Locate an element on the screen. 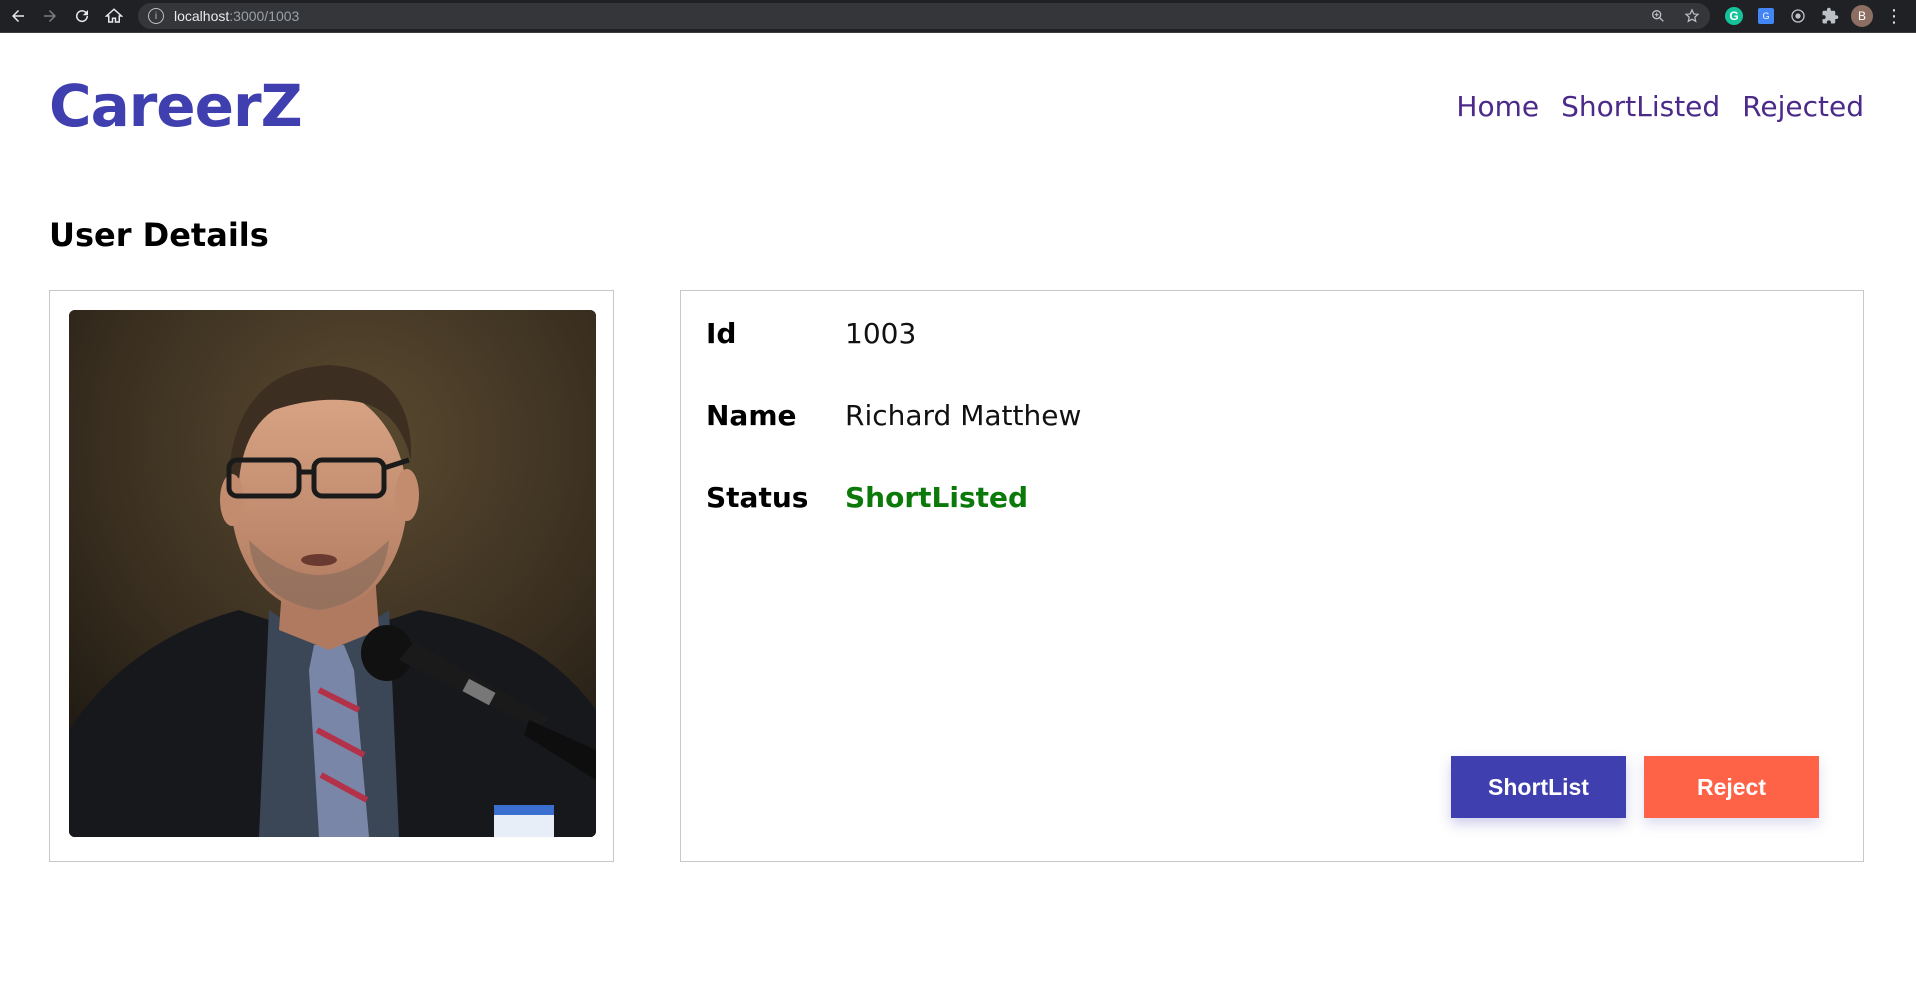  address-bar: i localhost:3000/1003 is located at coordinates (924, 16).